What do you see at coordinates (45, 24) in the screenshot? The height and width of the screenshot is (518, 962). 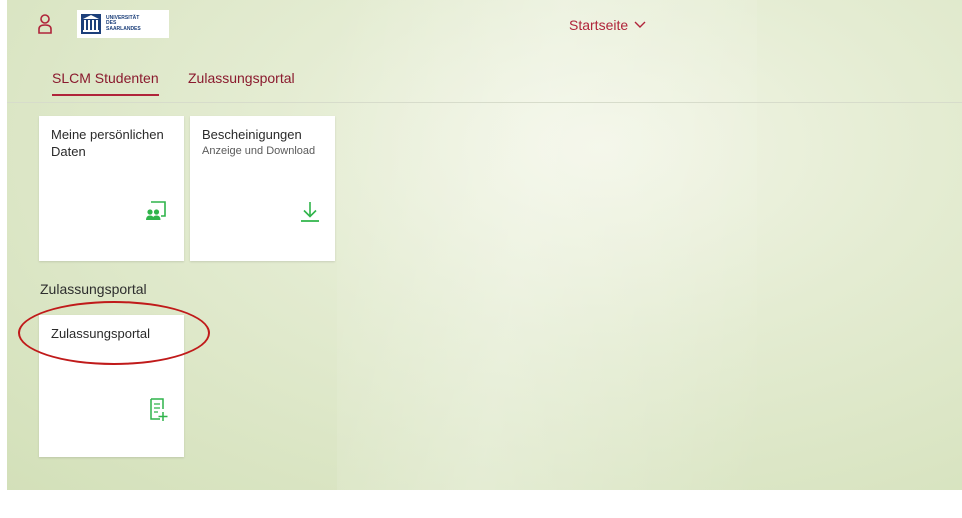 I see `user-icon` at bounding box center [45, 24].